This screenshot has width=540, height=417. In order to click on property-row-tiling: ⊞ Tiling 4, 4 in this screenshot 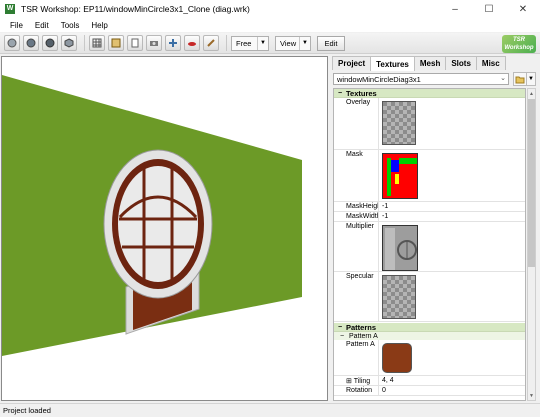, I will do `click(429, 381)`.